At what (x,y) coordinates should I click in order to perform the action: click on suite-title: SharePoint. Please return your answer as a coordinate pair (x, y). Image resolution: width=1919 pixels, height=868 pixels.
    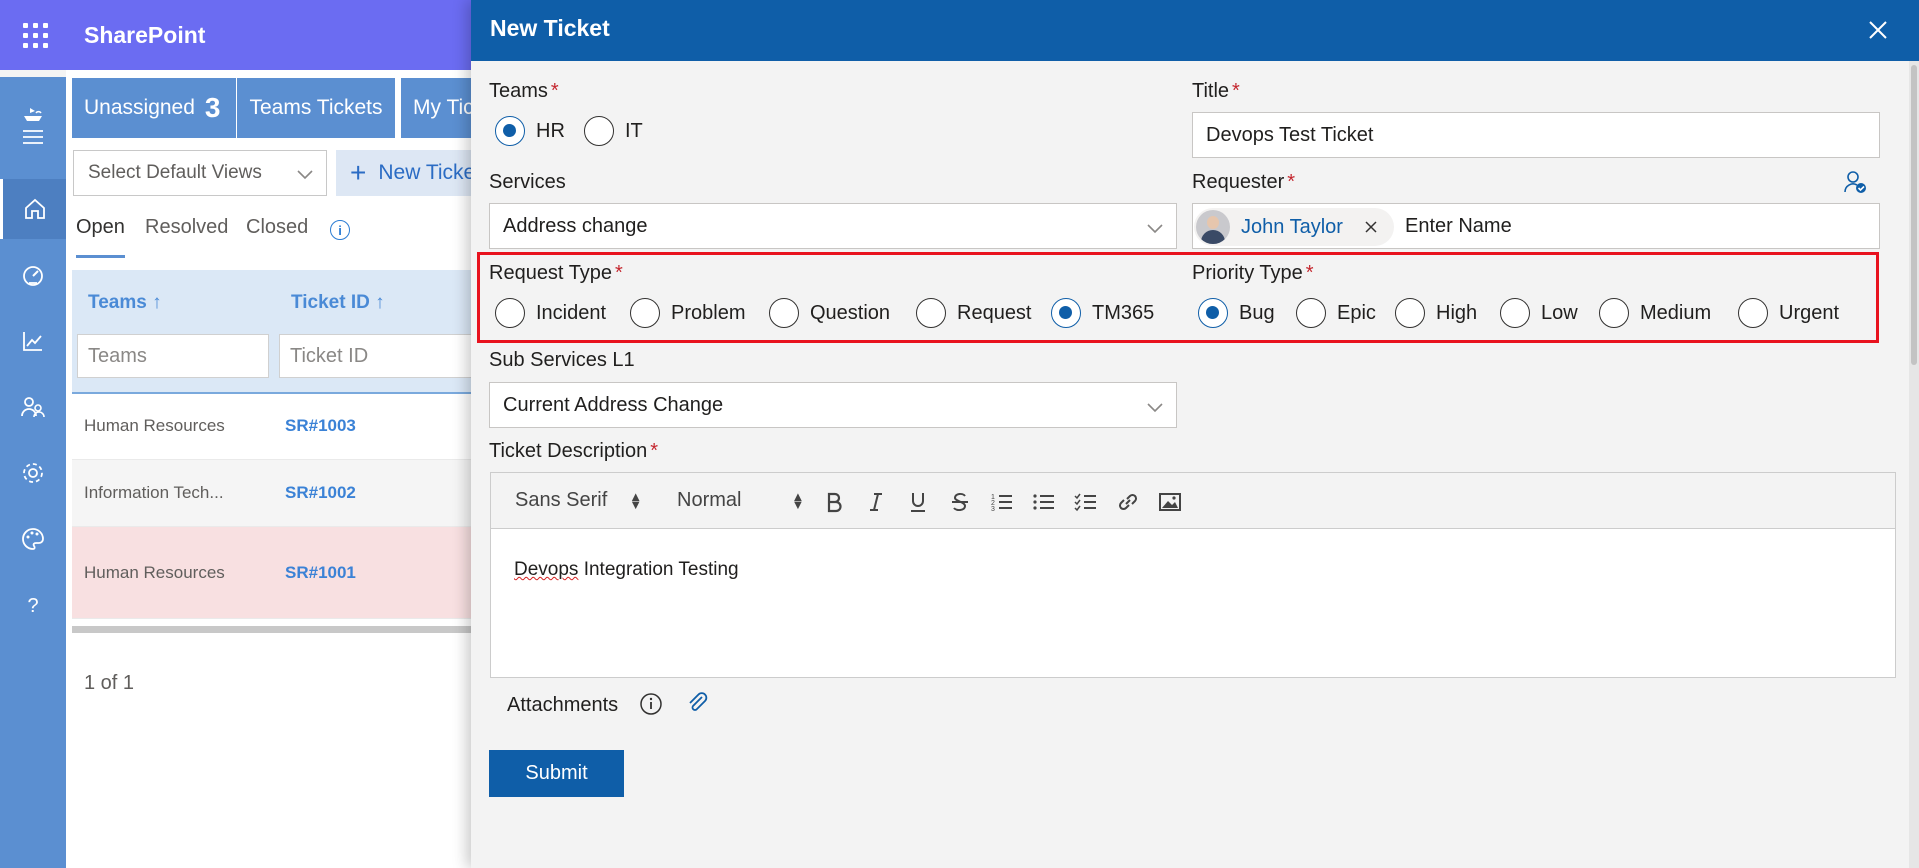
    Looking at the image, I should click on (144, 35).